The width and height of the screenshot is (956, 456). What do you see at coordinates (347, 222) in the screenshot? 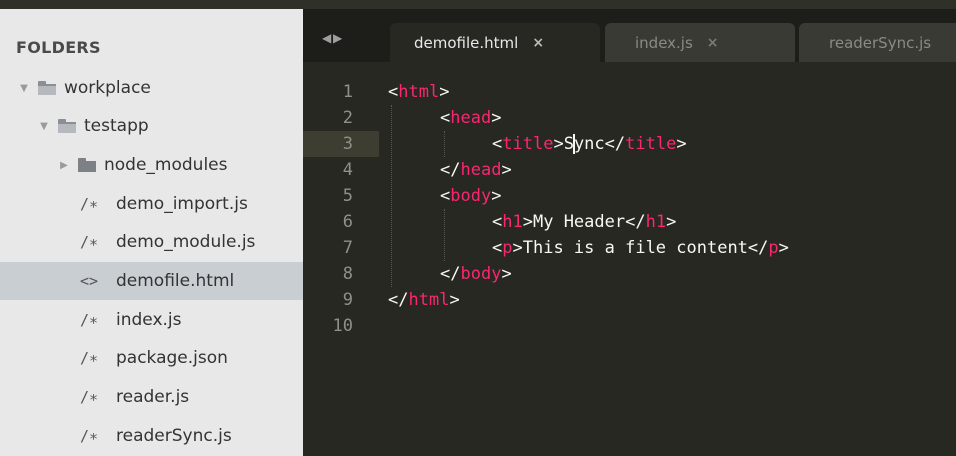
I see `line-number: 6` at bounding box center [347, 222].